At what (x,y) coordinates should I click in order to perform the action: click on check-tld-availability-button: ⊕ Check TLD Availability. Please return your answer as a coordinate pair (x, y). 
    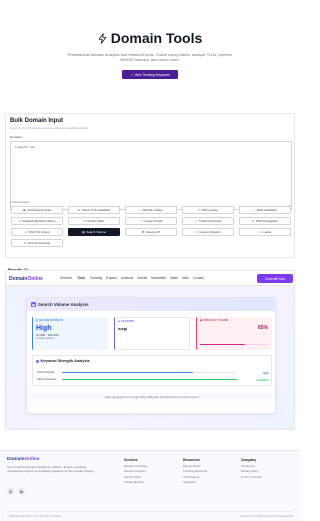
    Looking at the image, I should click on (94, 210).